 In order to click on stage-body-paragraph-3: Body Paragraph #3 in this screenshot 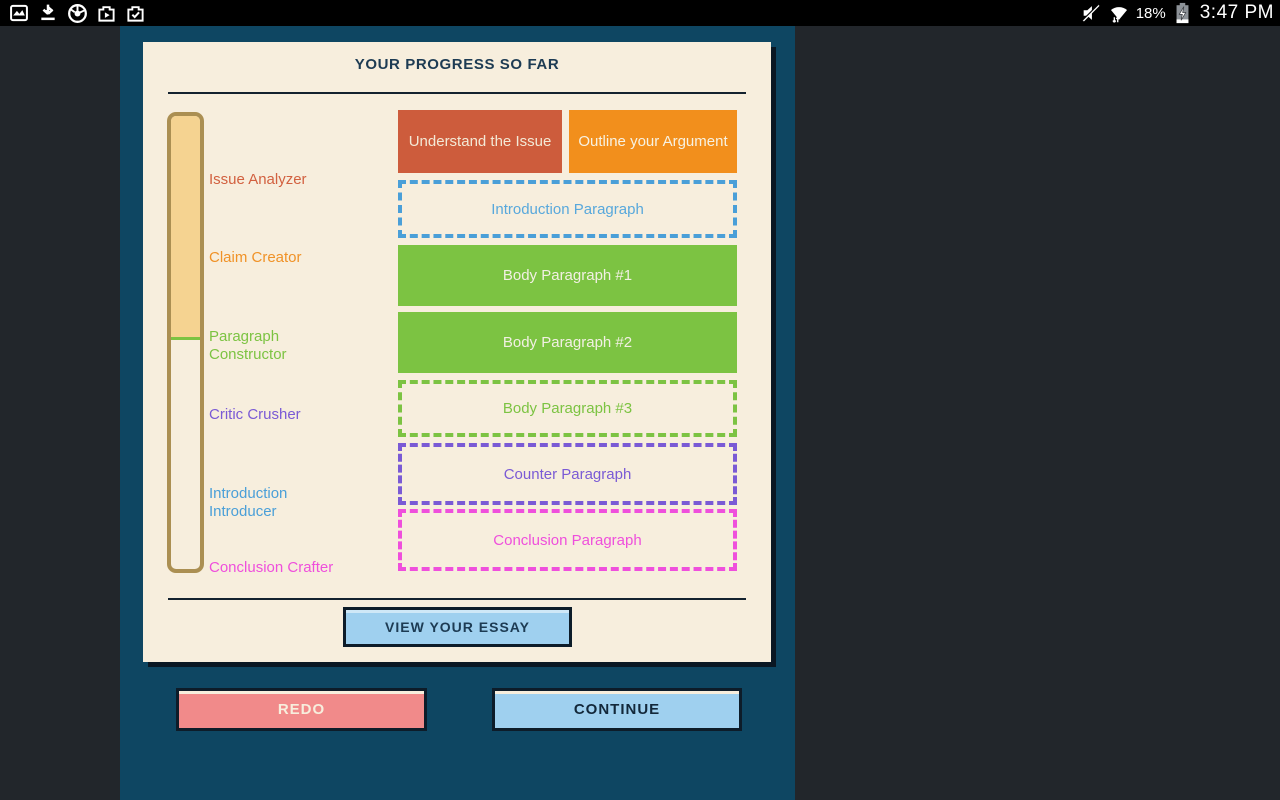, I will do `click(567, 408)`.